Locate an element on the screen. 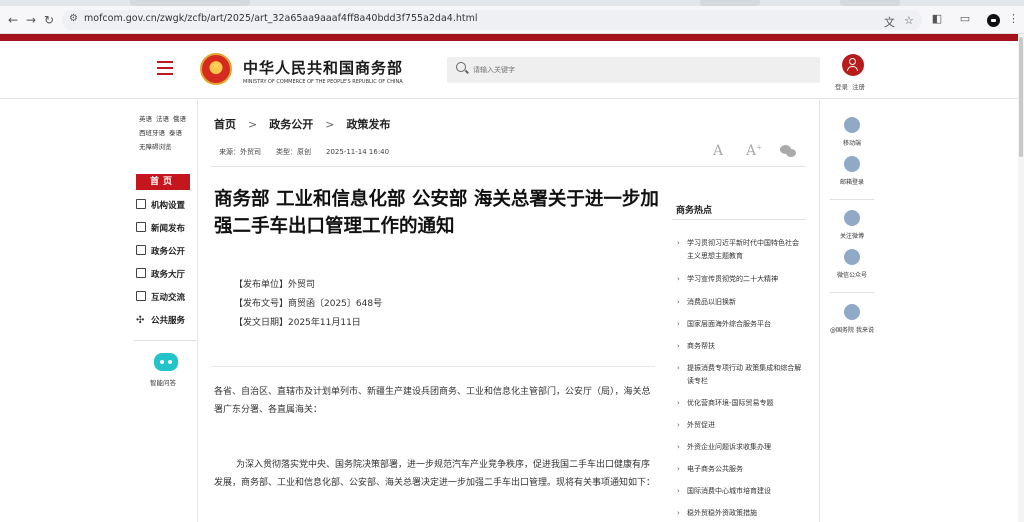  search-input is located at coordinates (623, 70).